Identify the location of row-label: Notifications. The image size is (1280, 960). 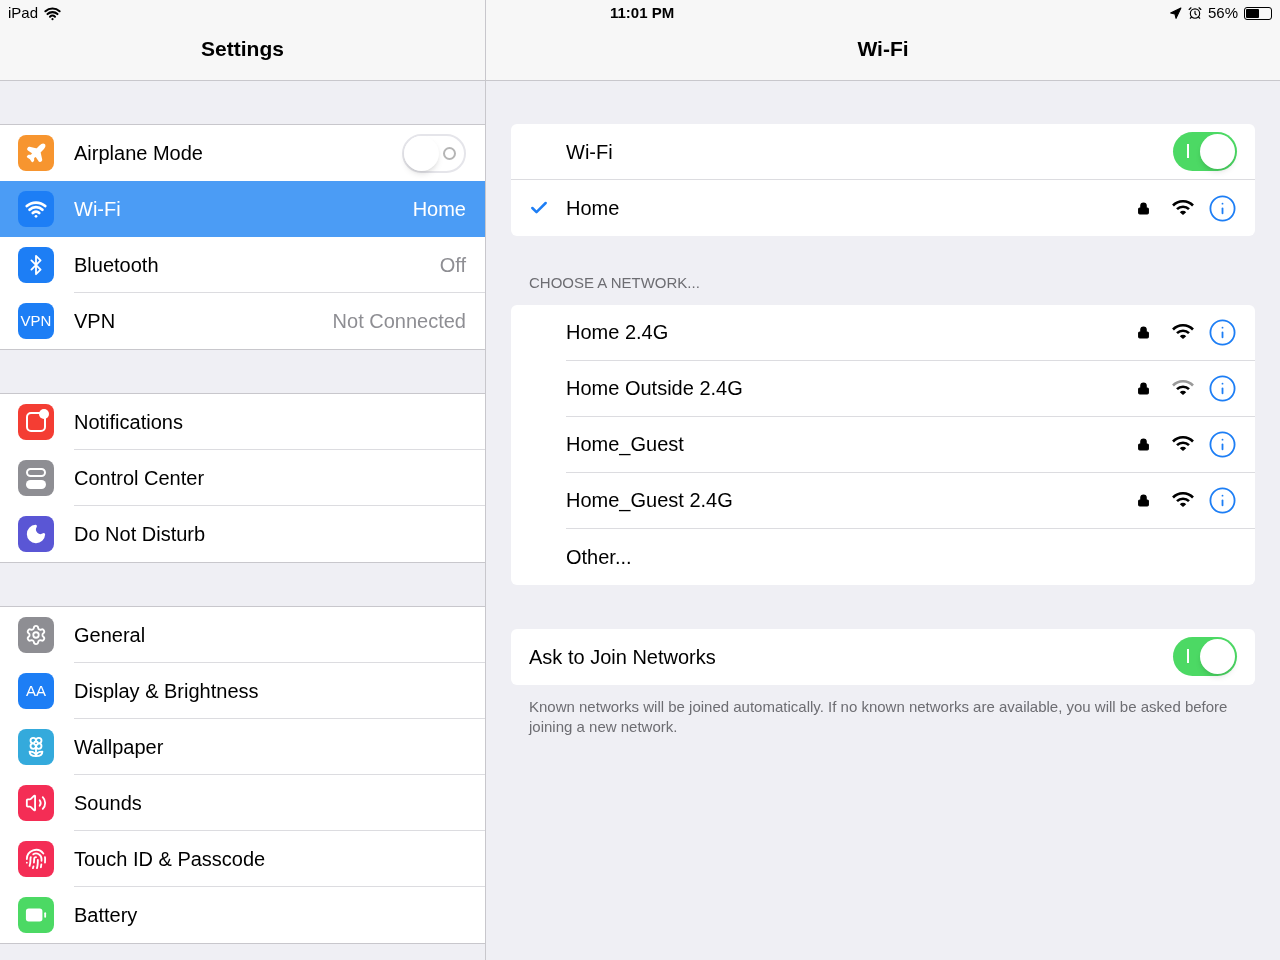
(129, 422).